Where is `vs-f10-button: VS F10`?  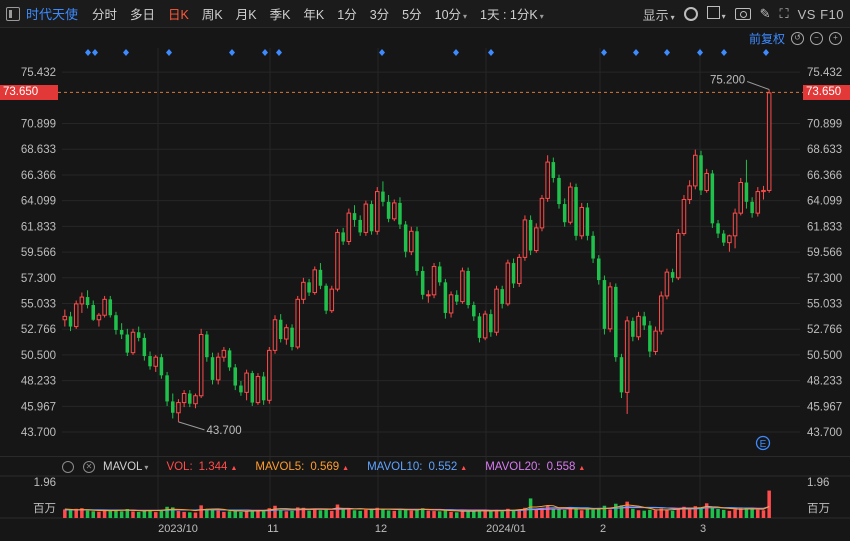
vs-f10-button: VS F10 is located at coordinates (821, 14).